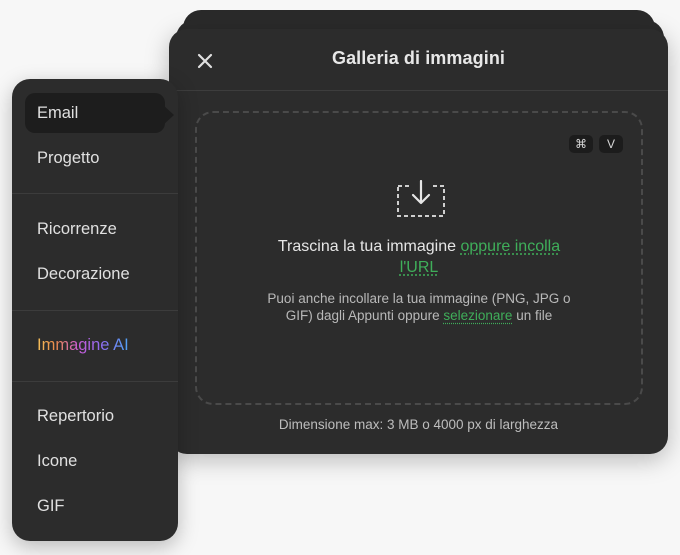  I want to click on menu-item-gif: GIF, so click(95, 506).